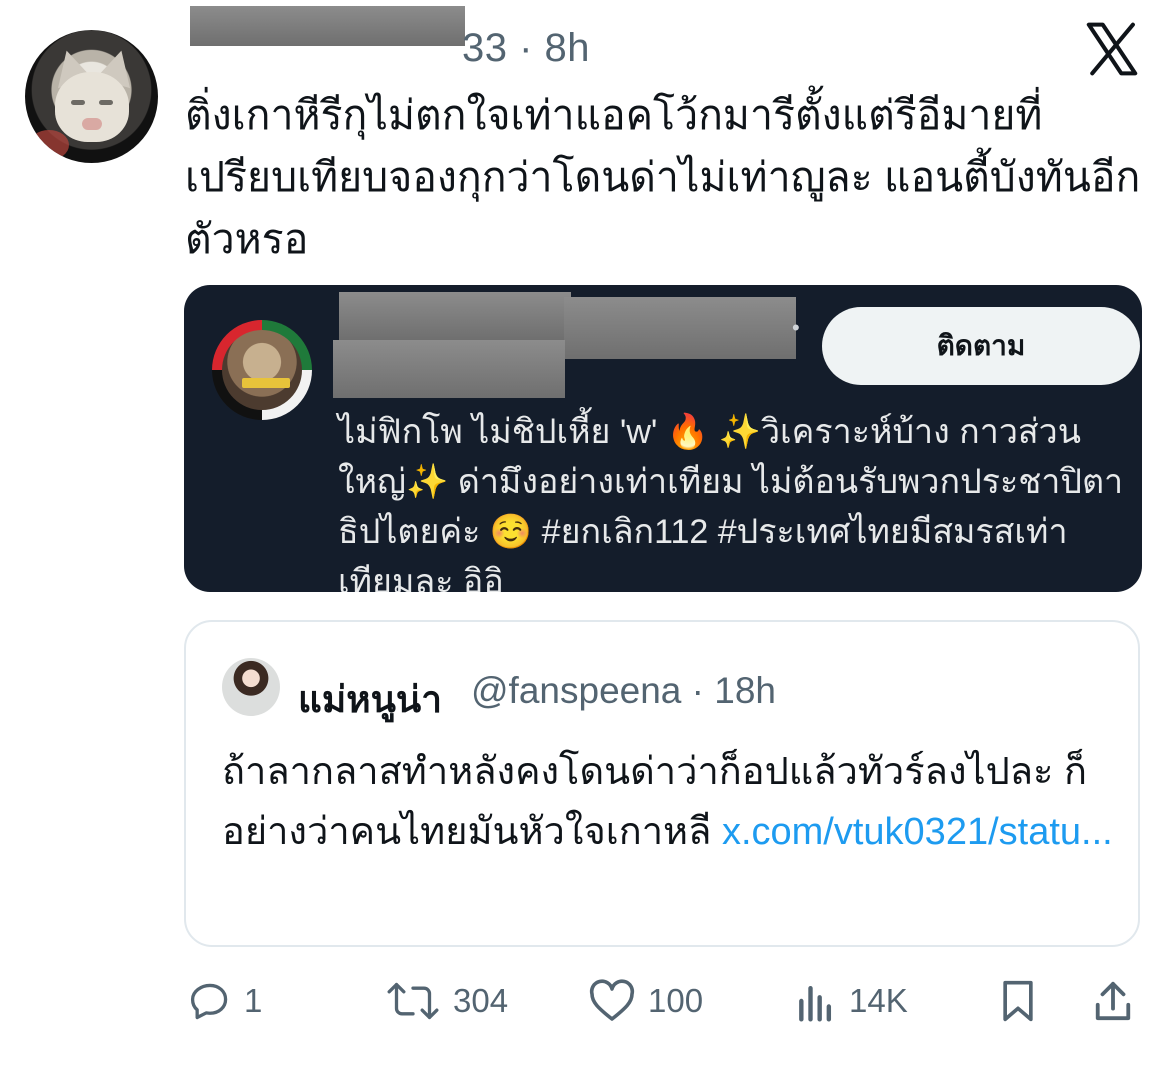  I want to click on share-button, so click(1113, 1001).